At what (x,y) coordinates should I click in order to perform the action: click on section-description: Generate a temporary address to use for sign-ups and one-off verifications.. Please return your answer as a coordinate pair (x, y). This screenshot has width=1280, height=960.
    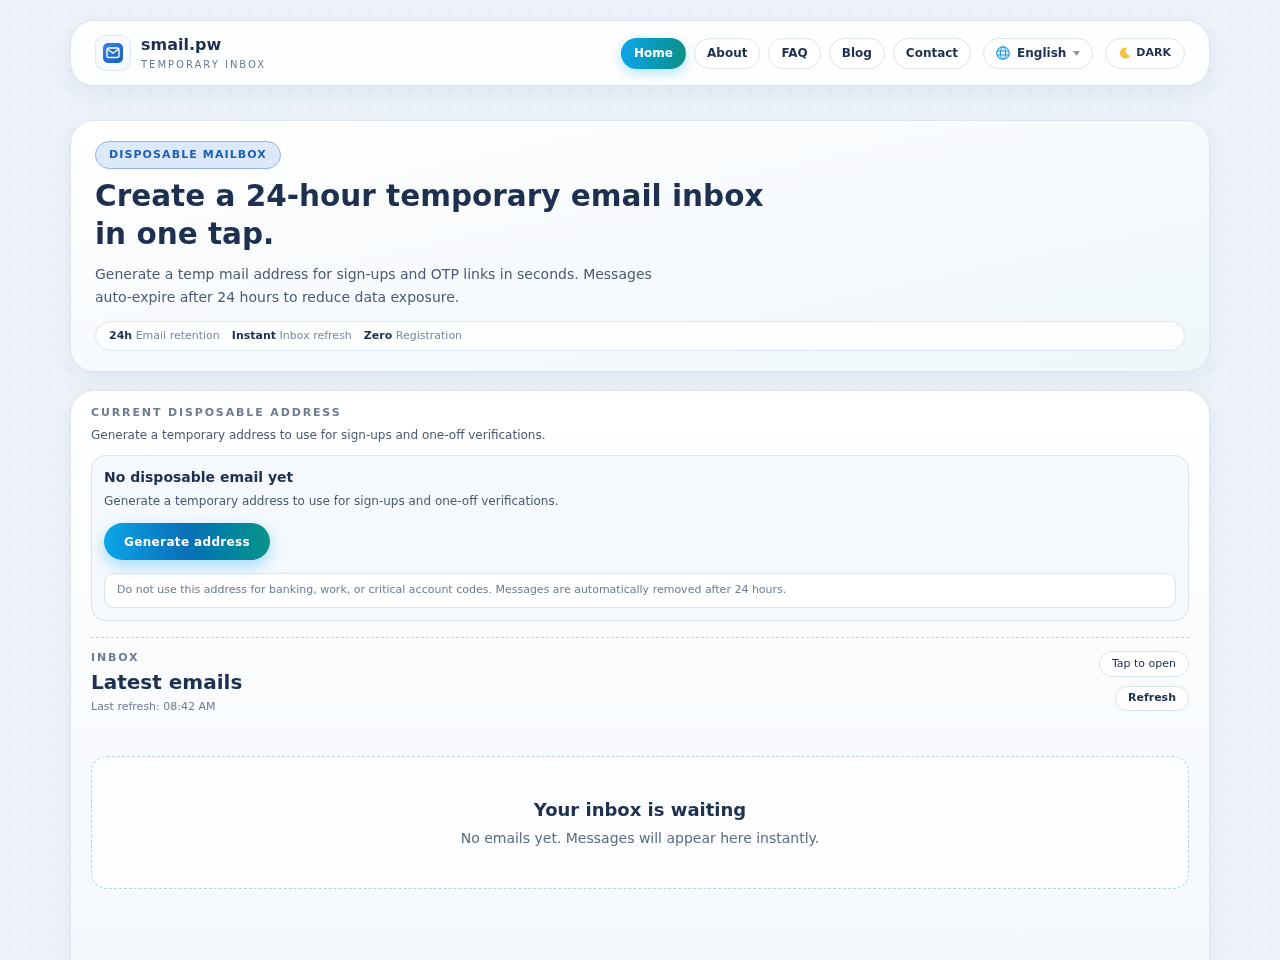
    Looking at the image, I should click on (319, 435).